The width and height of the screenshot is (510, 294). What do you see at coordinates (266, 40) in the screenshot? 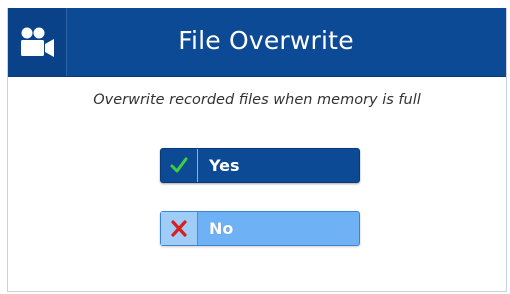
I see `page-title: File Overwrite` at bounding box center [266, 40].